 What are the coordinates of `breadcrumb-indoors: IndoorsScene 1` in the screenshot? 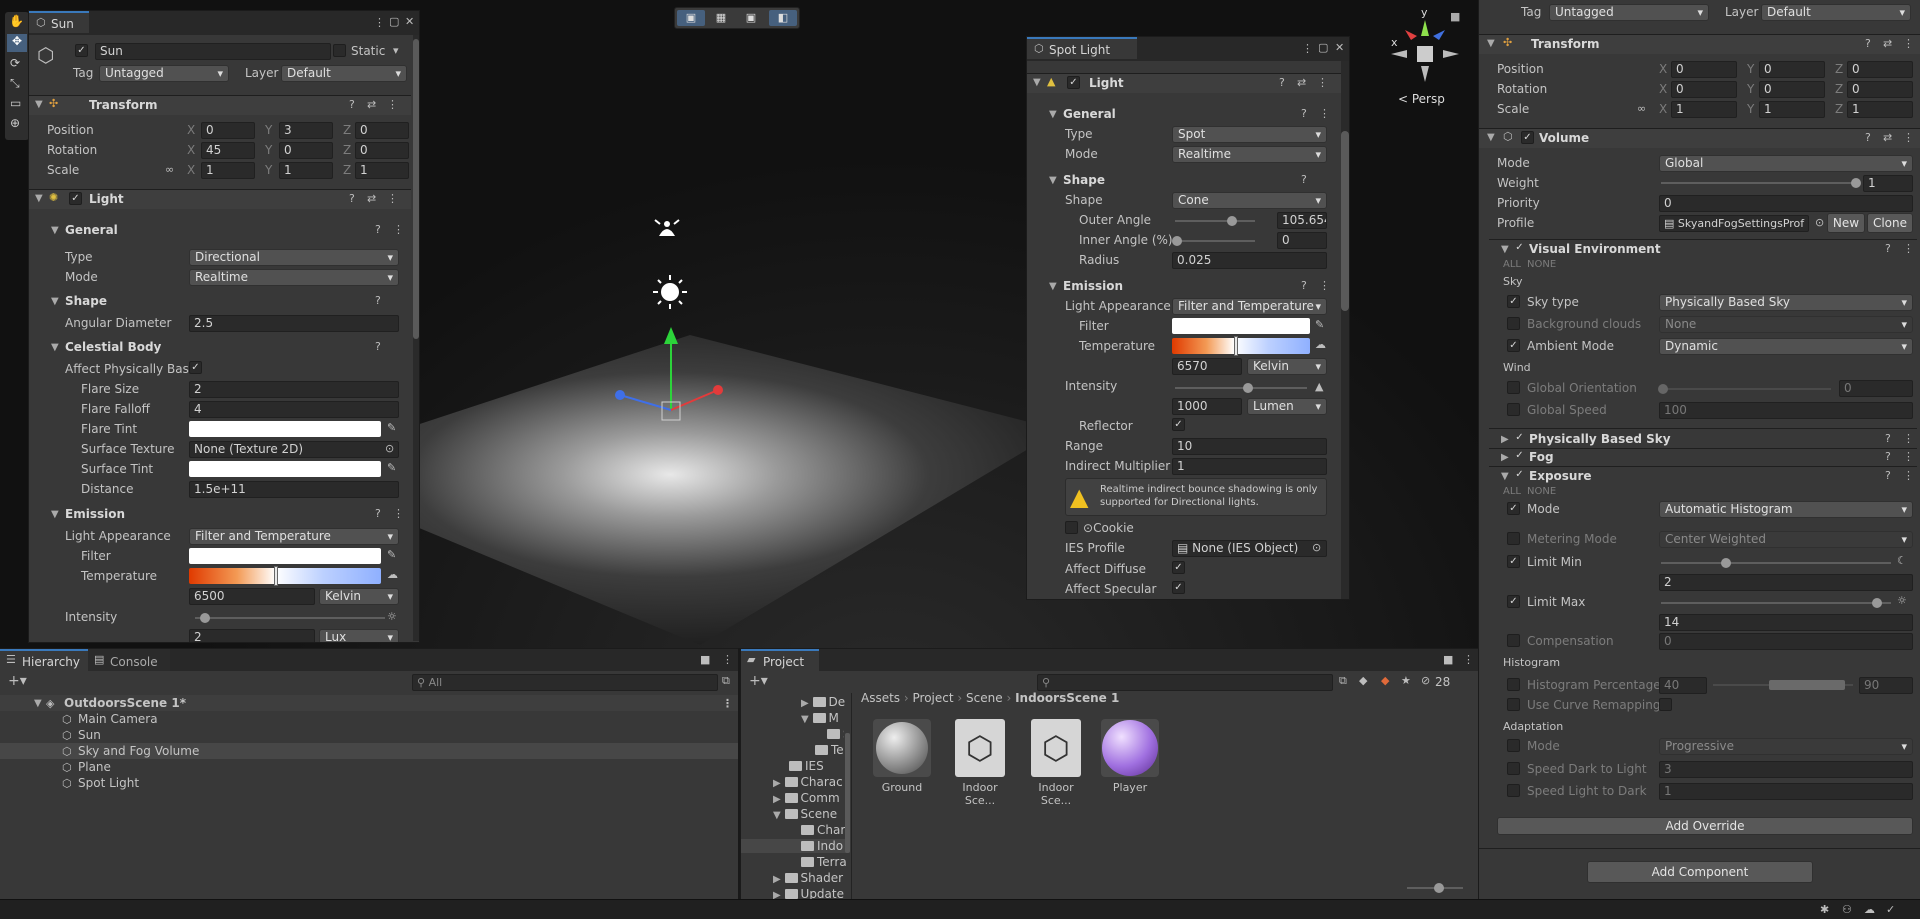 It's located at (1067, 698).